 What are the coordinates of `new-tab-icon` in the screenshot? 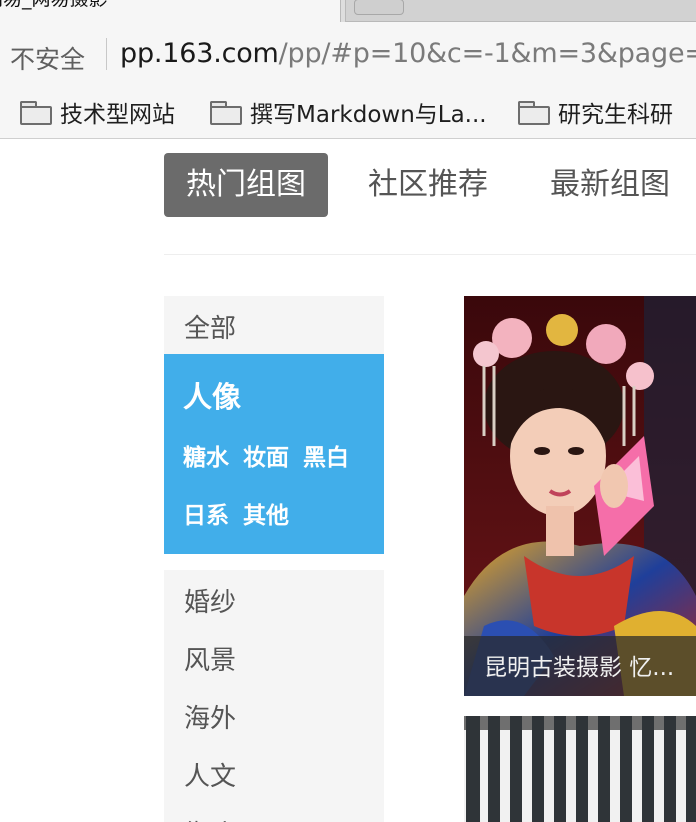 It's located at (379, 7).